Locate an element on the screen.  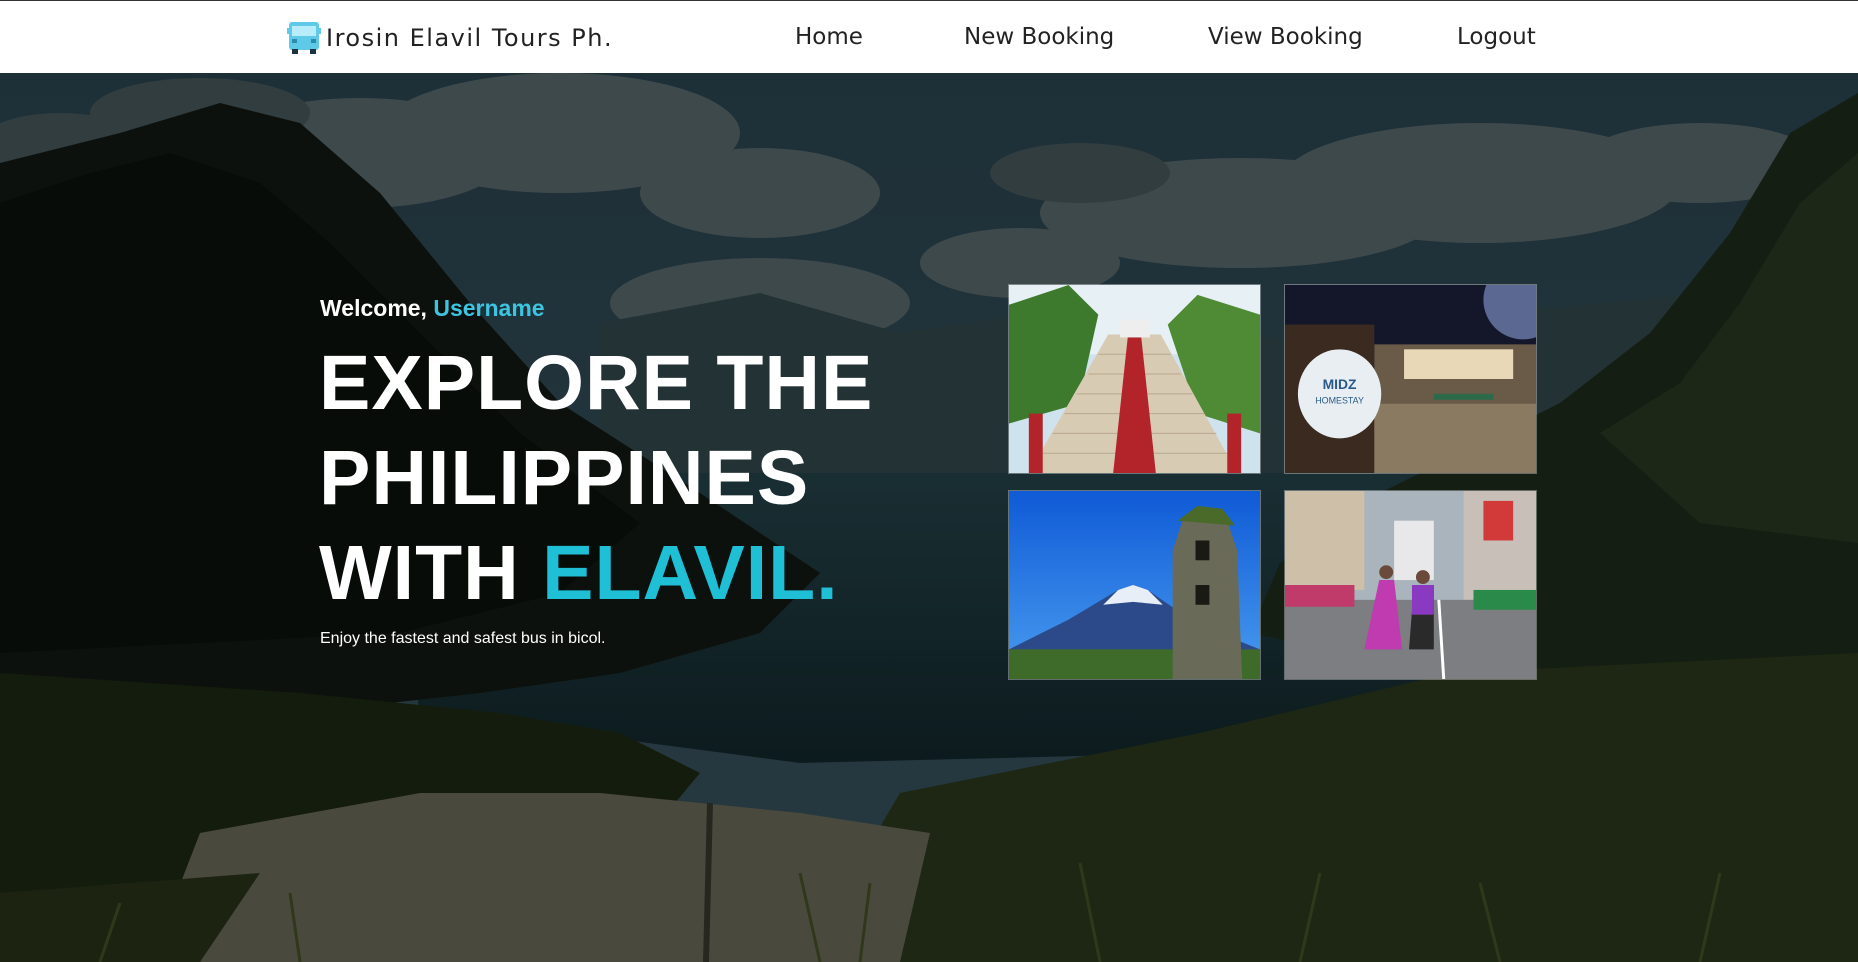
headline-line-1: EXPLORE THE is located at coordinates (596, 383).